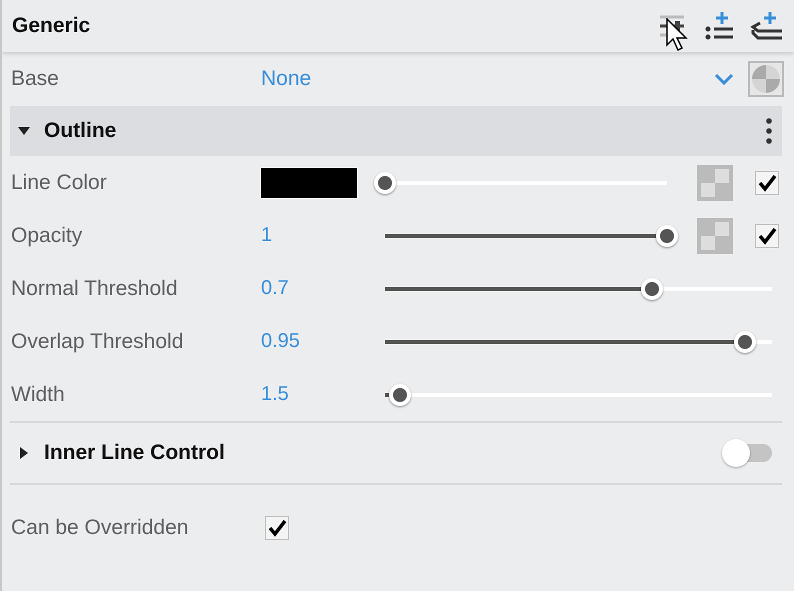  What do you see at coordinates (275, 394) in the screenshot?
I see `property-value: 1.5` at bounding box center [275, 394].